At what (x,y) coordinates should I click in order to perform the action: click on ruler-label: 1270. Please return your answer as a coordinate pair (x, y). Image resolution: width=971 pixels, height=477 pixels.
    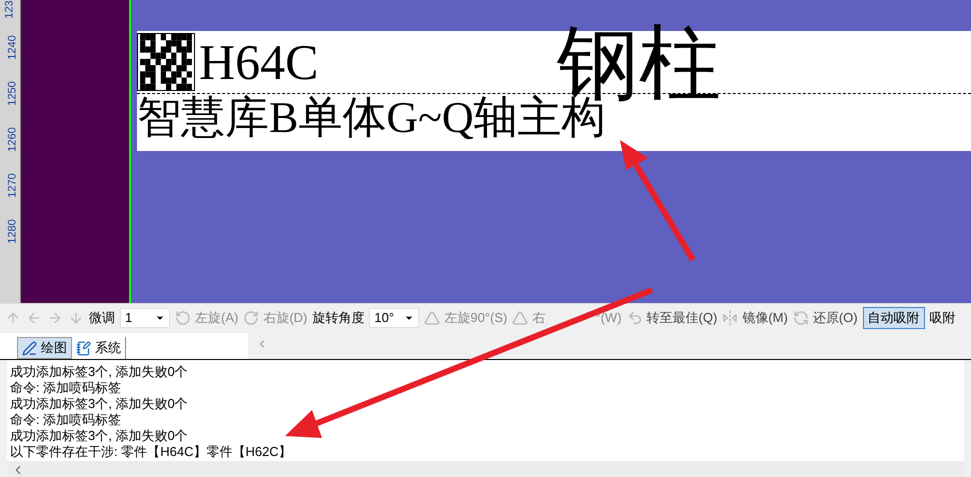
    Looking at the image, I should click on (13, 185).